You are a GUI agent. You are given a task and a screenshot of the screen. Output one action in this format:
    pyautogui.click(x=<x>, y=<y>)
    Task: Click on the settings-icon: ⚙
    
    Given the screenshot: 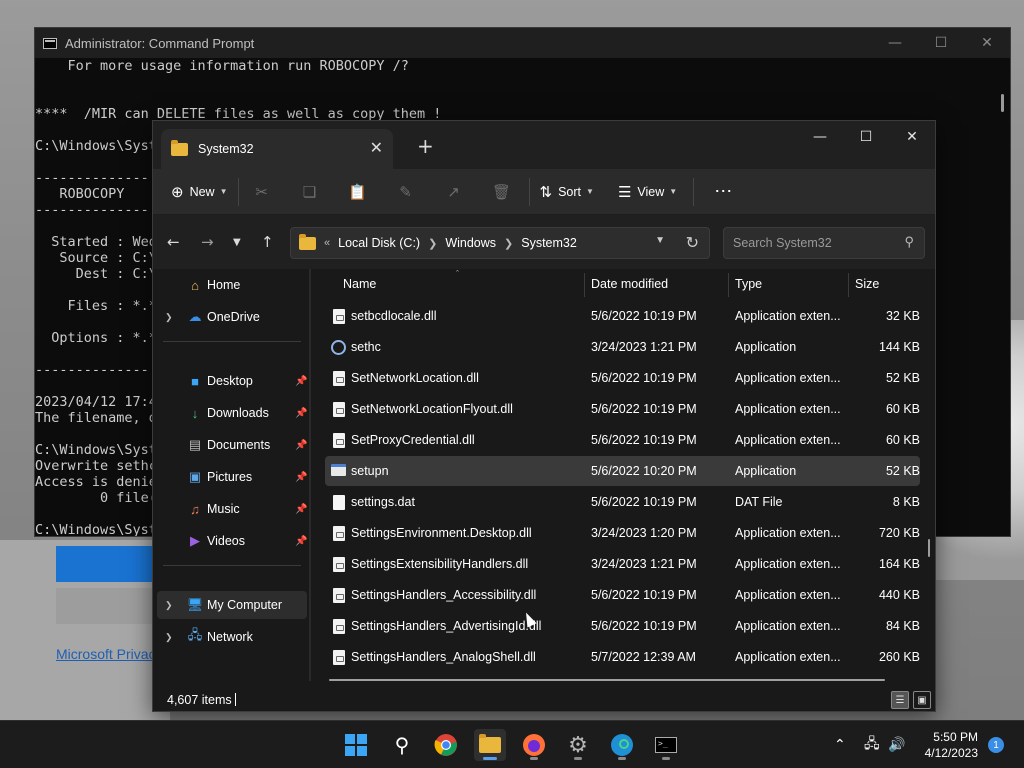 What is the action you would take?
    pyautogui.click(x=578, y=745)
    